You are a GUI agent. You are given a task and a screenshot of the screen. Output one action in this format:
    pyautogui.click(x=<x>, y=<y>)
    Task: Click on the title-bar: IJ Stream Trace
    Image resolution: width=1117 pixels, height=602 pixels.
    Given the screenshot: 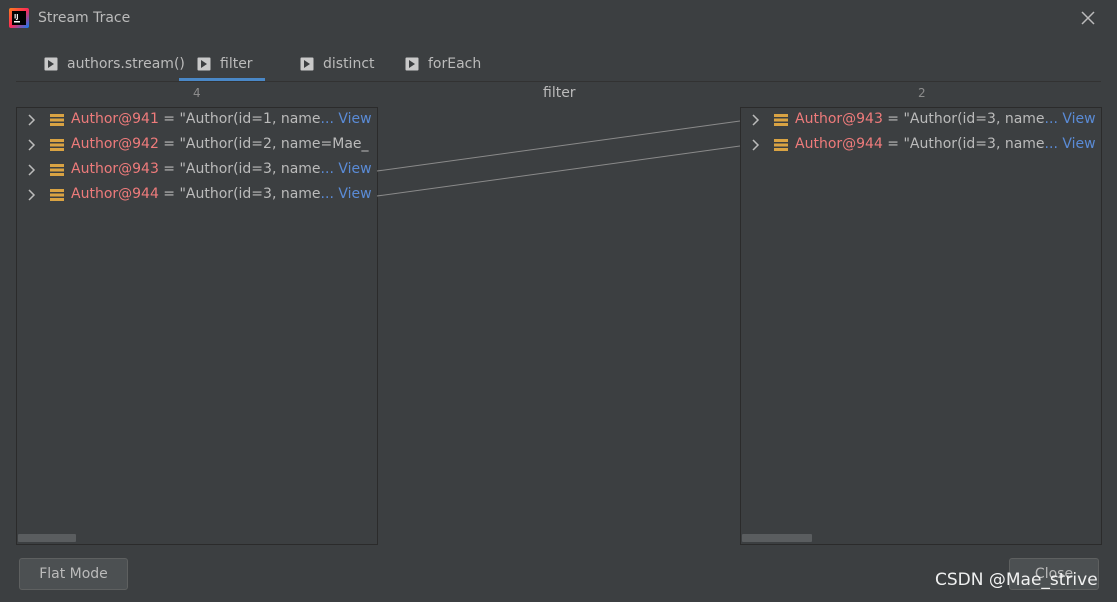 What is the action you would take?
    pyautogui.click(x=558, y=19)
    